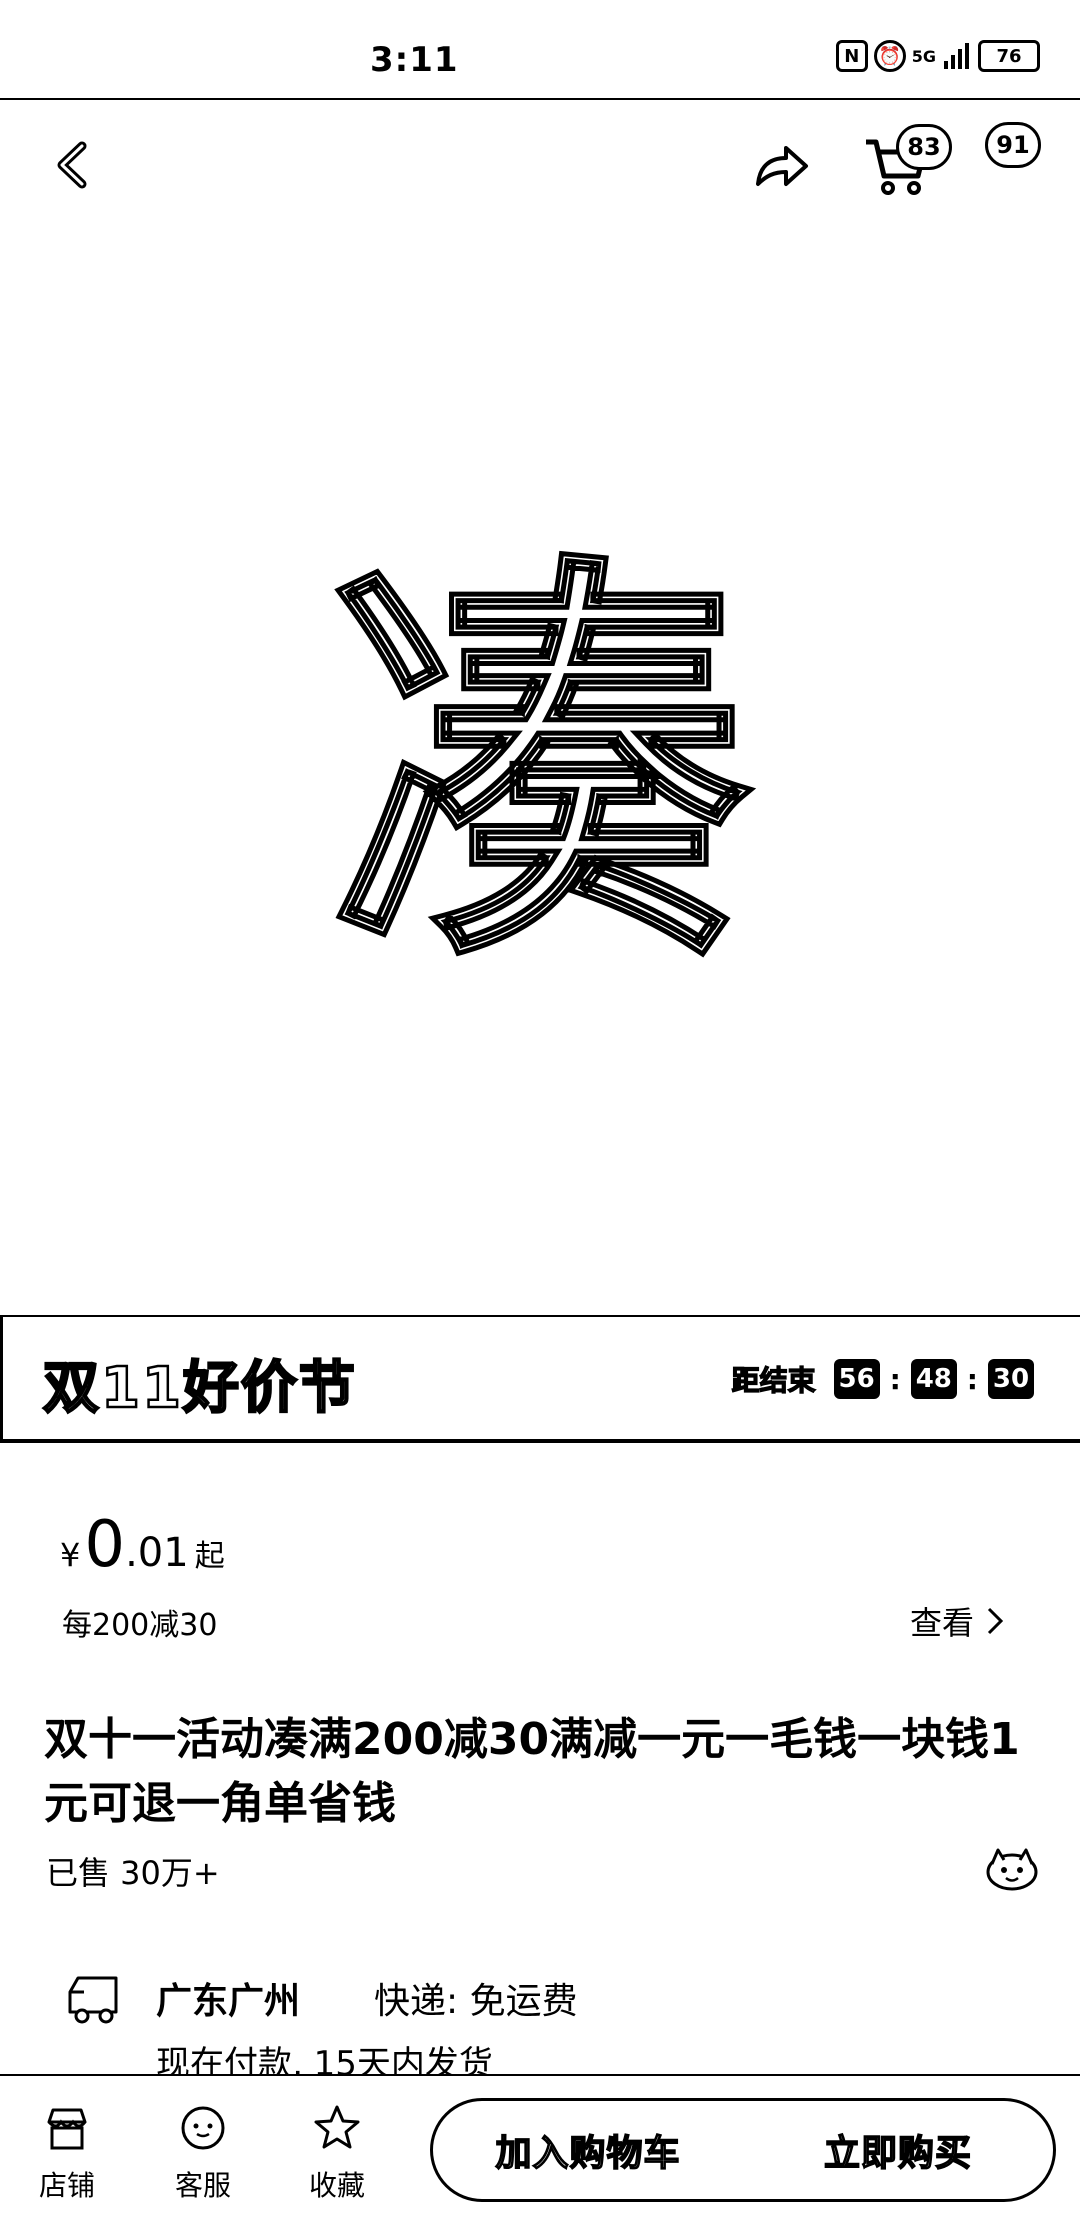  Describe the element at coordinates (1011, 1379) in the screenshot. I see `countdown-seconds: 30` at that location.